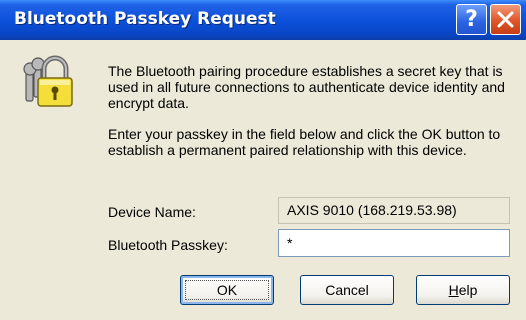 The height and width of the screenshot is (320, 526). I want to click on help-button: Help, so click(463, 290).